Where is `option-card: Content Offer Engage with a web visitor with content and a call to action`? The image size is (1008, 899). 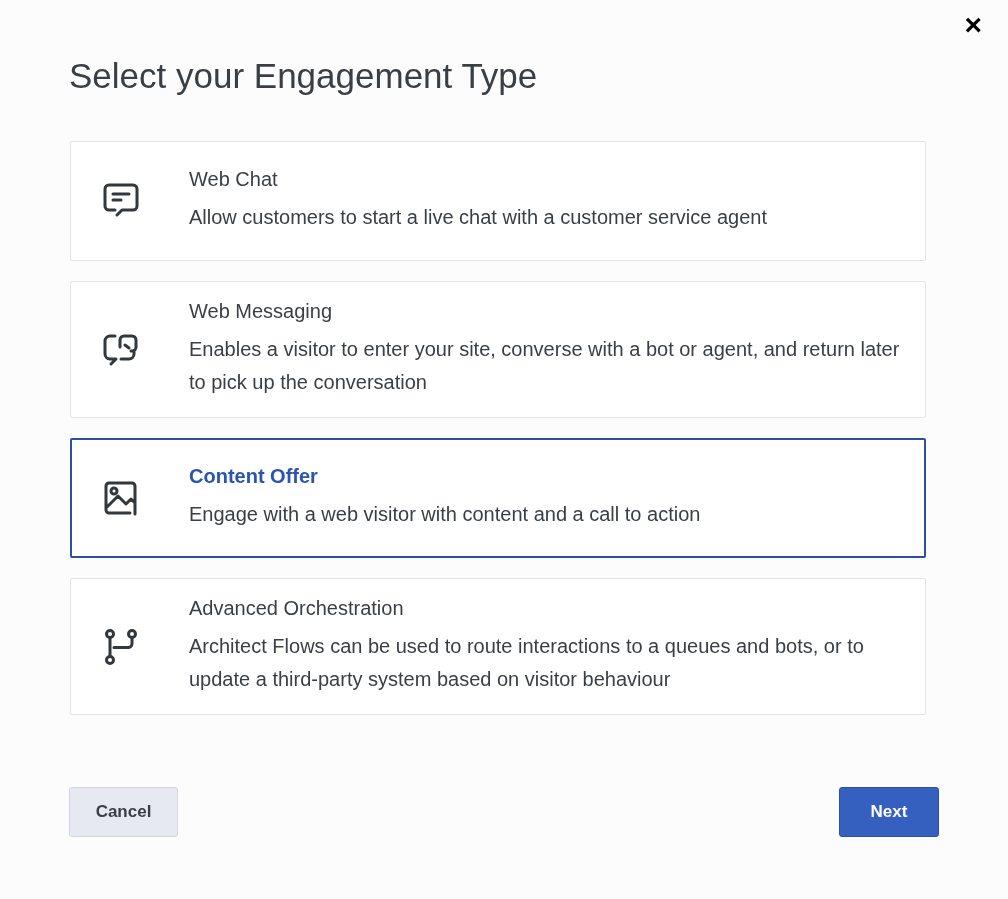 option-card: Content Offer Engage with a web visitor with content and a call to action is located at coordinates (498, 498).